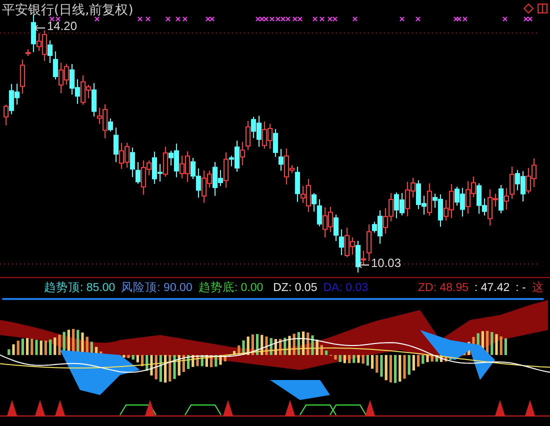 This screenshot has height=426, width=550. What do you see at coordinates (345, 288) in the screenshot?
I see `indicator-value: DA: 0.03` at bounding box center [345, 288].